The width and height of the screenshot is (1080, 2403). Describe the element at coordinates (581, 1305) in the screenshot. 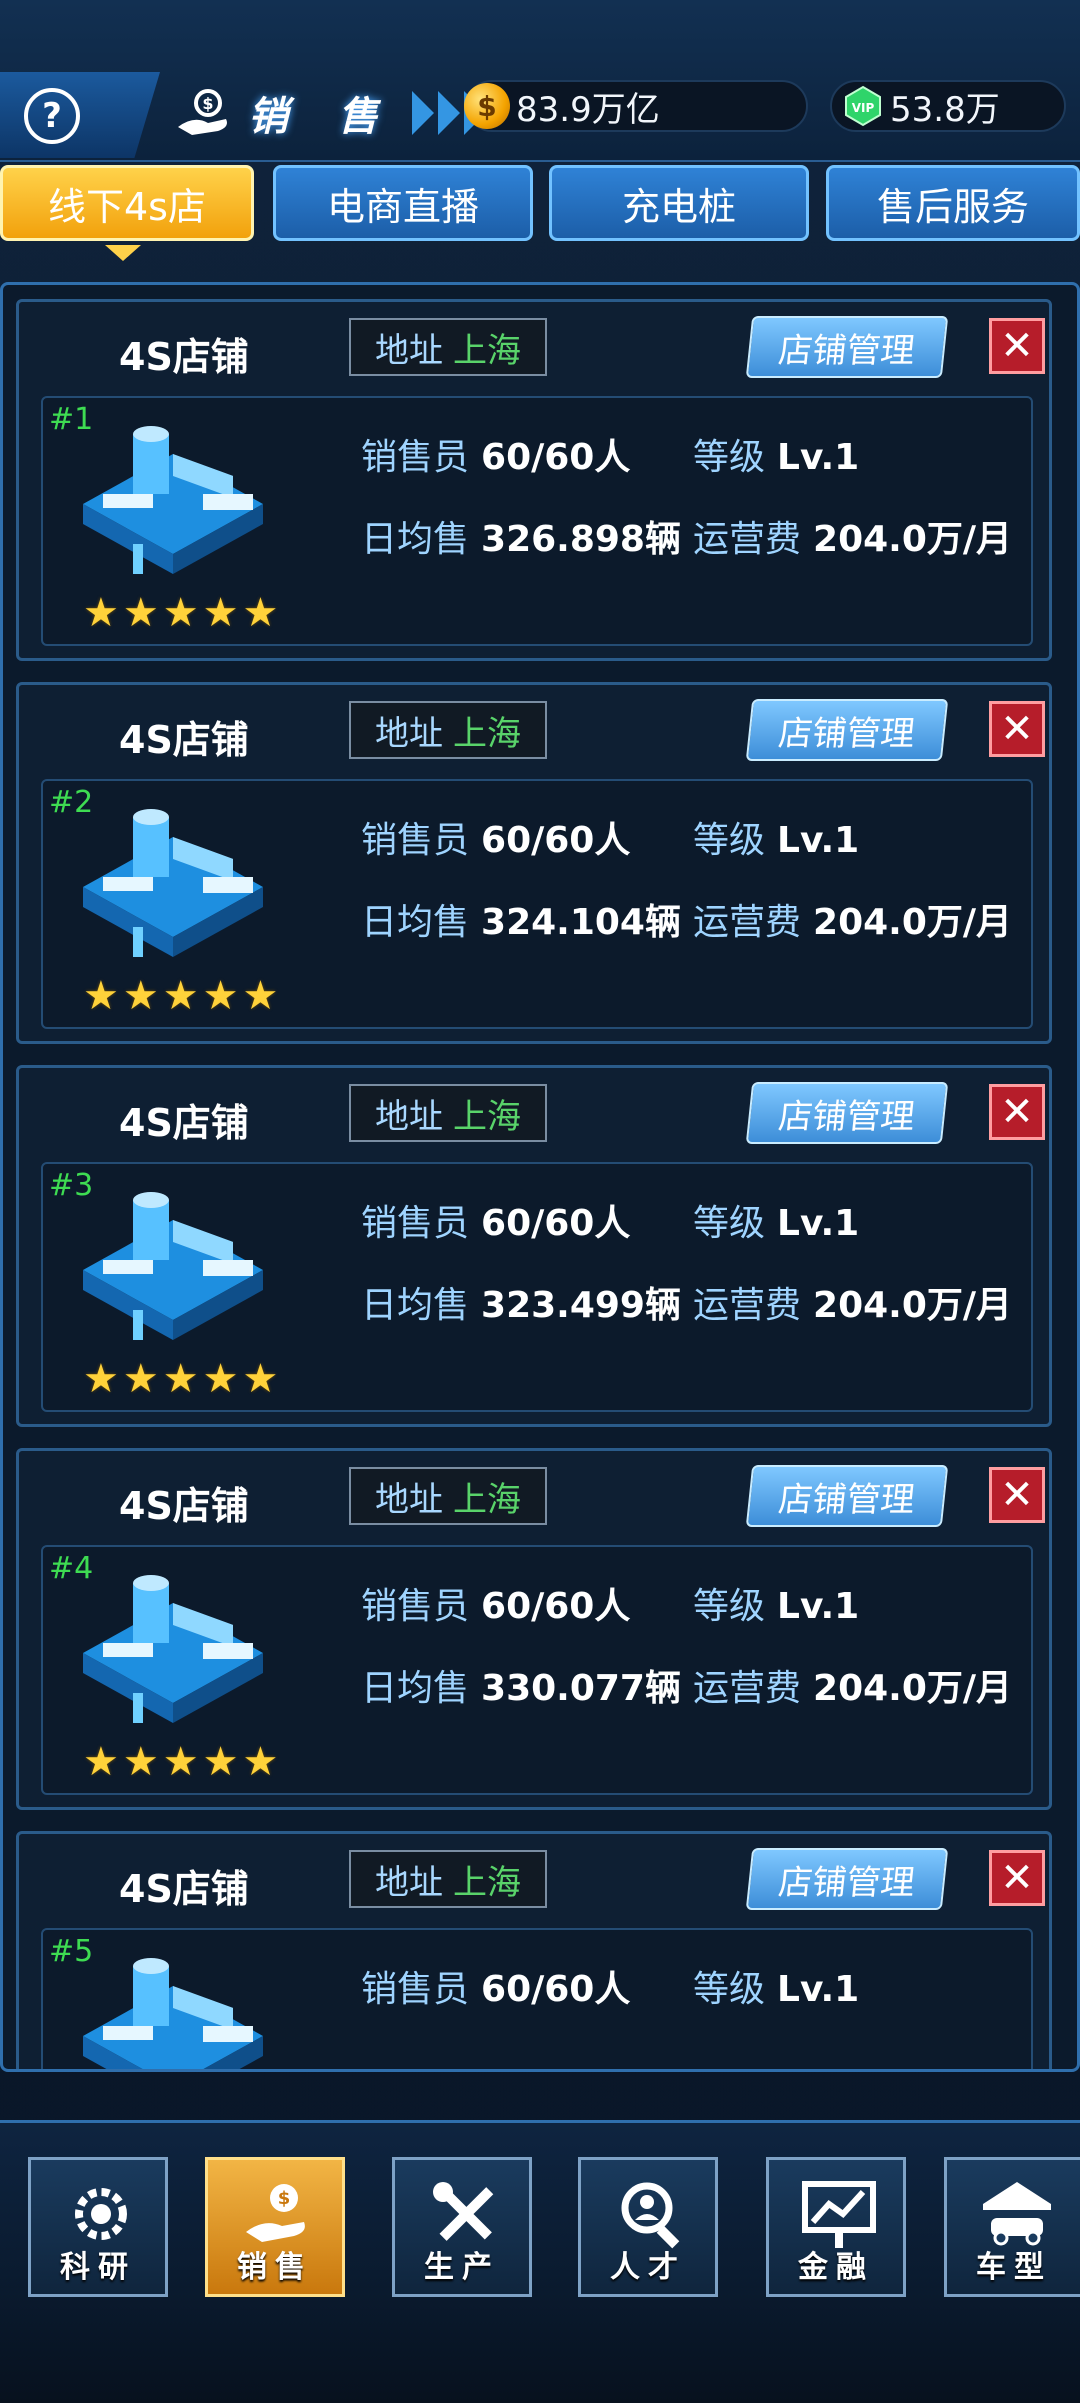

I see `daily-sales-value: 323.499辆` at that location.